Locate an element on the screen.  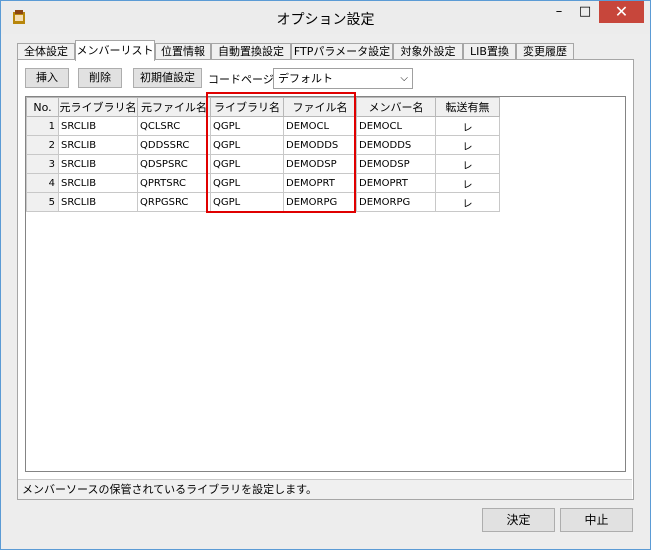
codepage-select: デフォルト ⌵ is located at coordinates (343, 78).